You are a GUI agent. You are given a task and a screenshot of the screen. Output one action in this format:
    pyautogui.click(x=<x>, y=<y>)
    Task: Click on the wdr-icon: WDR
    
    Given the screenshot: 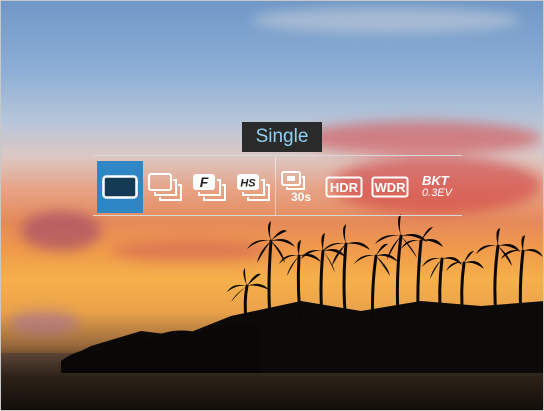 What is the action you would take?
    pyautogui.click(x=390, y=187)
    